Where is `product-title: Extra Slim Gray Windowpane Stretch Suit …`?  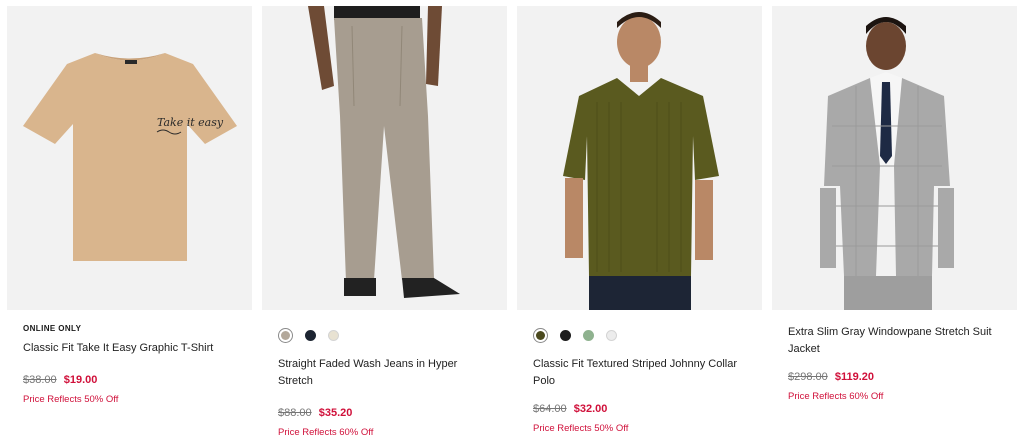 product-title: Extra Slim Gray Windowpane Stretch Suit … is located at coordinates (902, 341).